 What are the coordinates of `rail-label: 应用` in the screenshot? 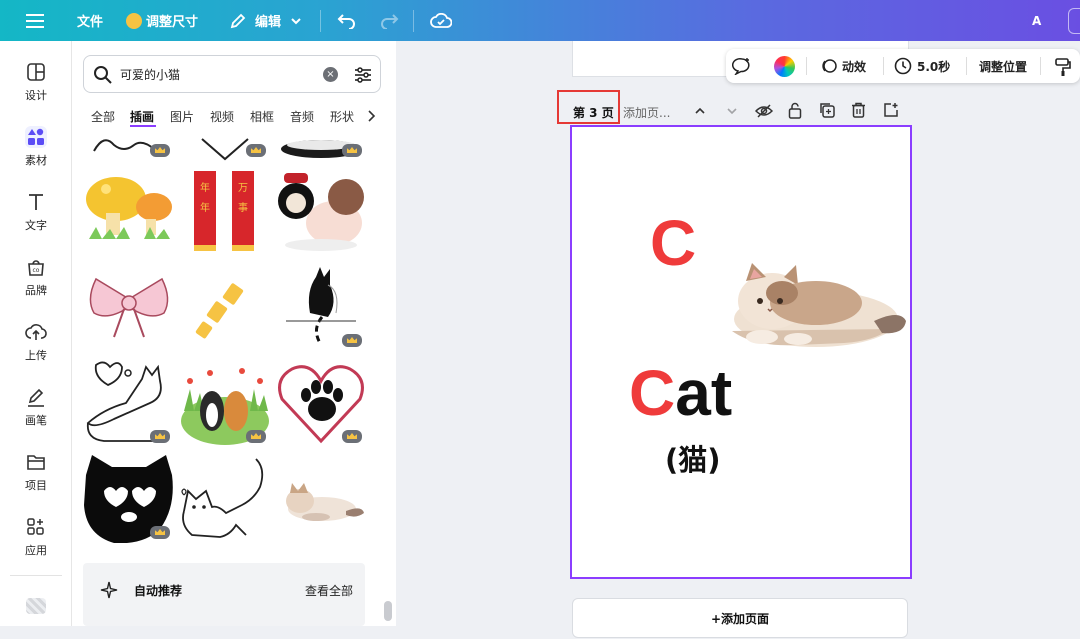 It's located at (36, 550).